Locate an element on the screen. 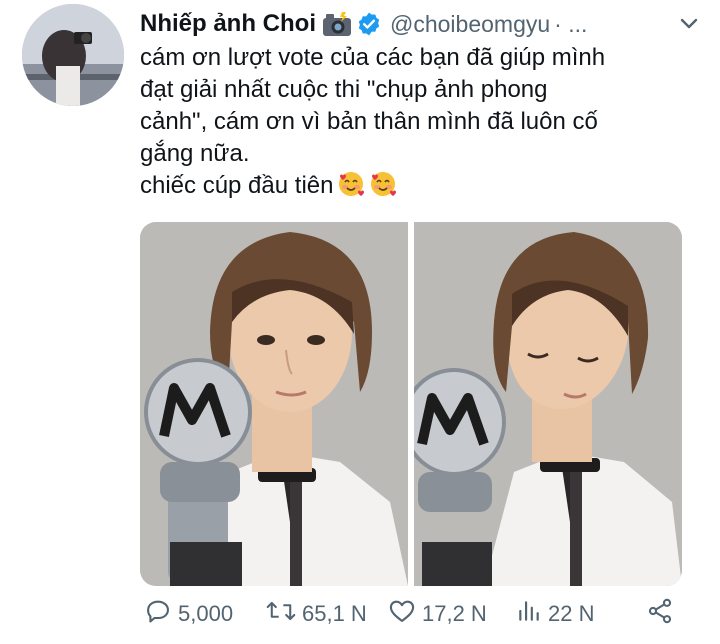 Image resolution: width=720 pixels, height=644 pixels. heart-icon is located at coordinates (402, 614).